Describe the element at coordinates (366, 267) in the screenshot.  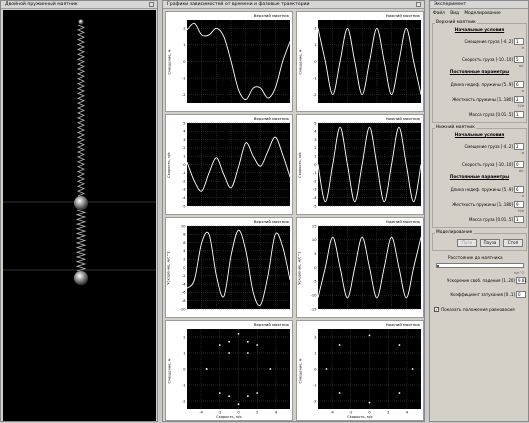
I see `plot-svg: 15 10 5 0 -5 -10 -15` at that location.